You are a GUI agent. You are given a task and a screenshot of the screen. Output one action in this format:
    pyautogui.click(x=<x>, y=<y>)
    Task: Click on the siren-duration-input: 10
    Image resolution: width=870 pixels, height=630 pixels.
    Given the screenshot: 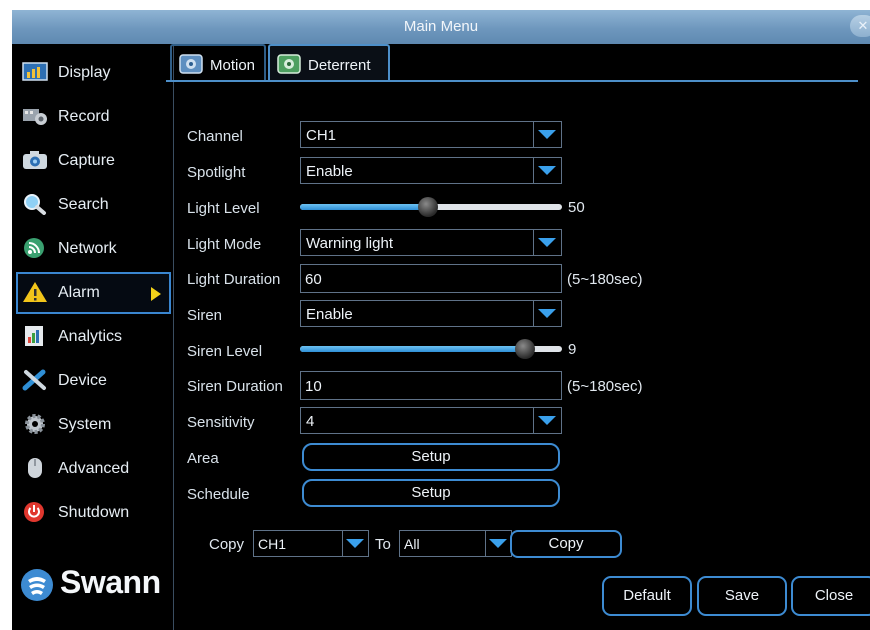 What is the action you would take?
    pyautogui.click(x=431, y=385)
    